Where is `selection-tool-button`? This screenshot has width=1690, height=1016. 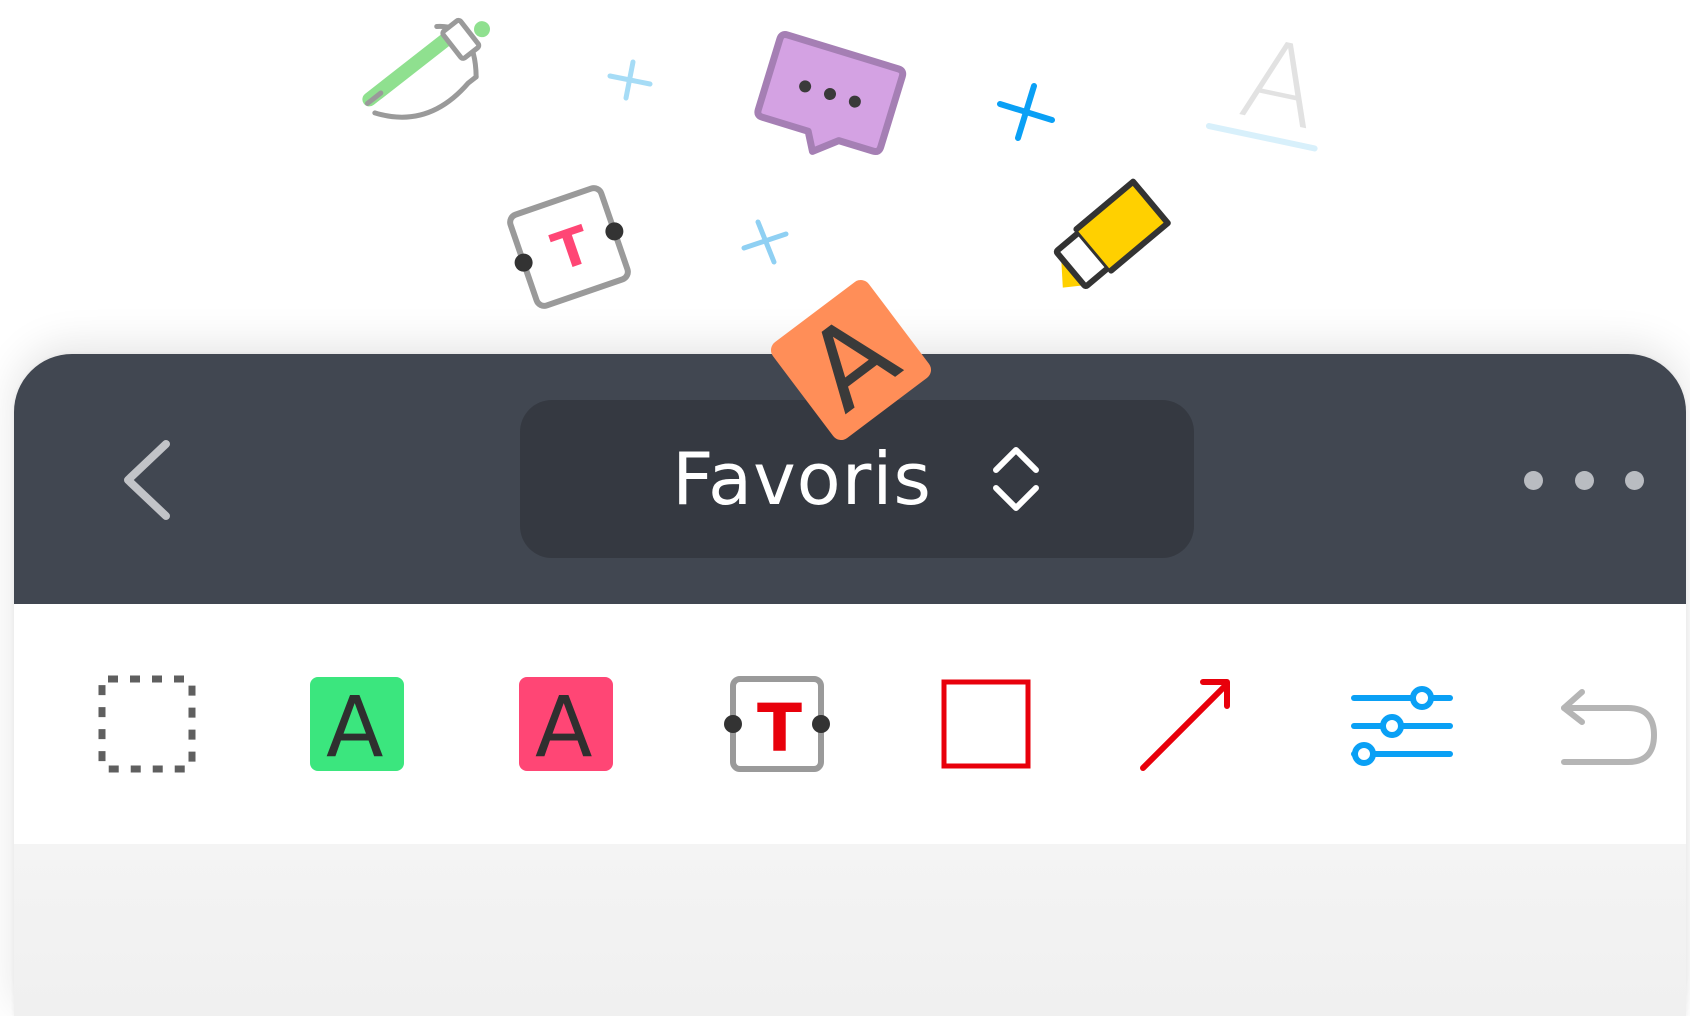 selection-tool-button is located at coordinates (147, 724).